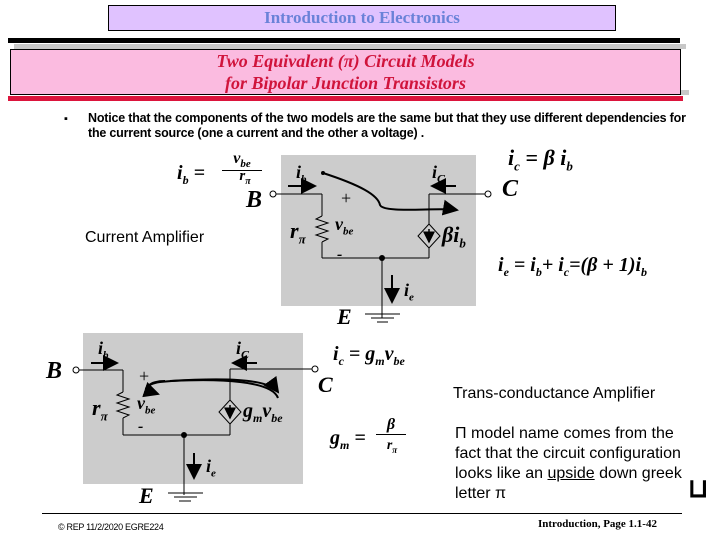 The width and height of the screenshot is (720, 540). Describe the element at coordinates (554, 393) in the screenshot. I see `transconductance-amplifier-label: Trans-conductance Amplifier` at that location.